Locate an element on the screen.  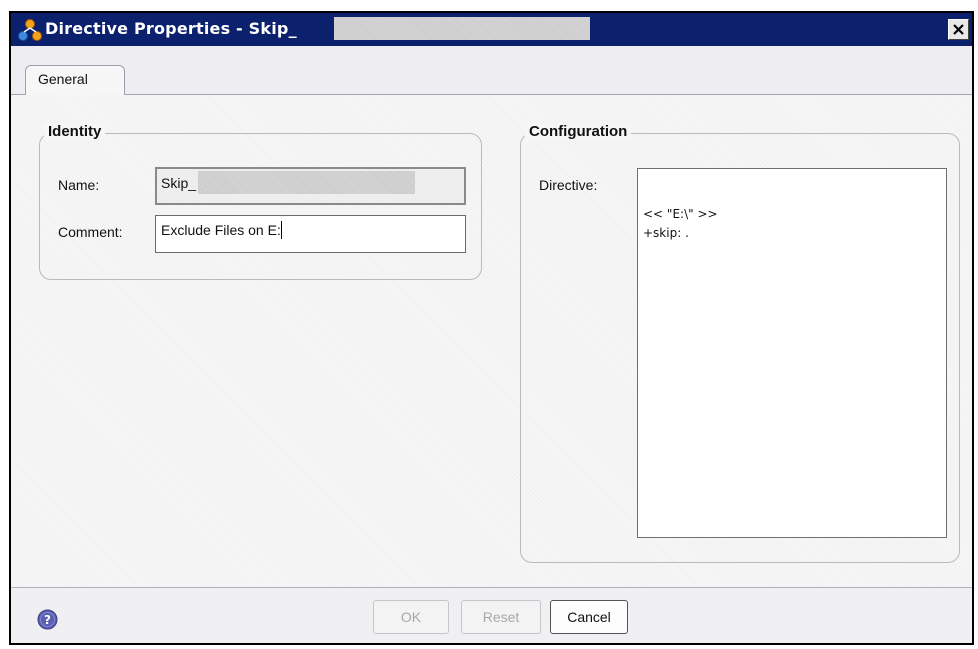
ok-button-label: OK is located at coordinates (411, 617).